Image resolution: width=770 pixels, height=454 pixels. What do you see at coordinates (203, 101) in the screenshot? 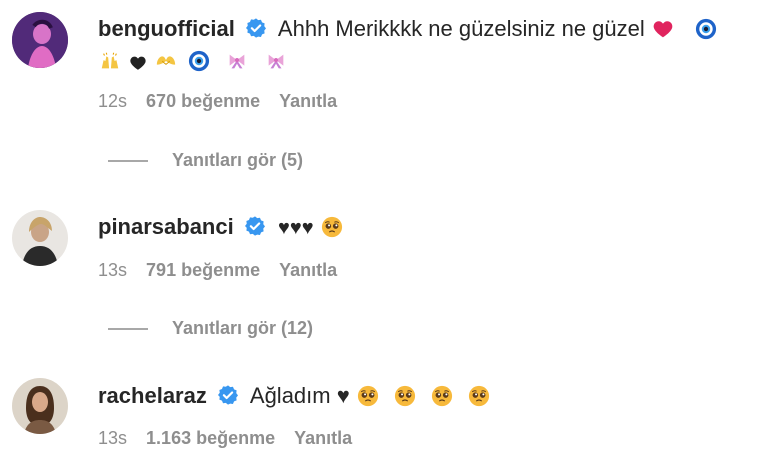
I see `likes-count: 670 beğenme` at bounding box center [203, 101].